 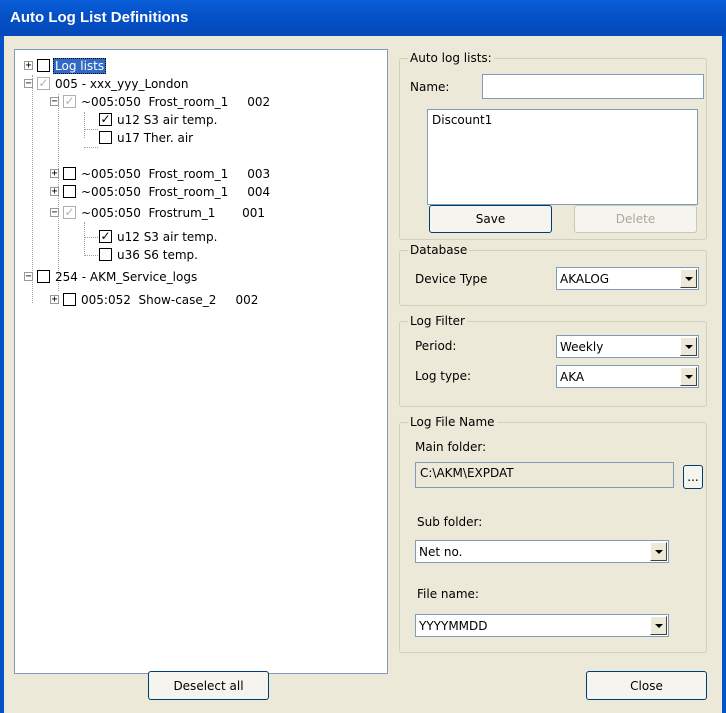 I want to click on tree-item-parameter: u17 Ther. air, so click(x=155, y=138).